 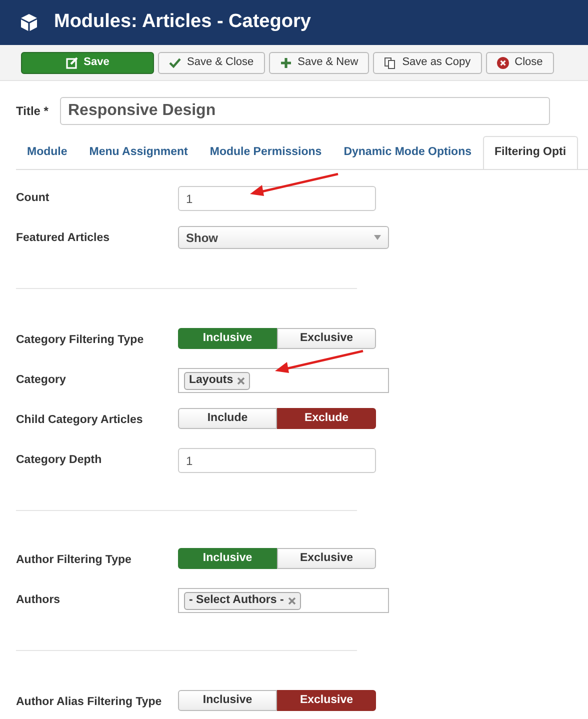 I want to click on toolbar-button: Save & New, so click(x=319, y=63).